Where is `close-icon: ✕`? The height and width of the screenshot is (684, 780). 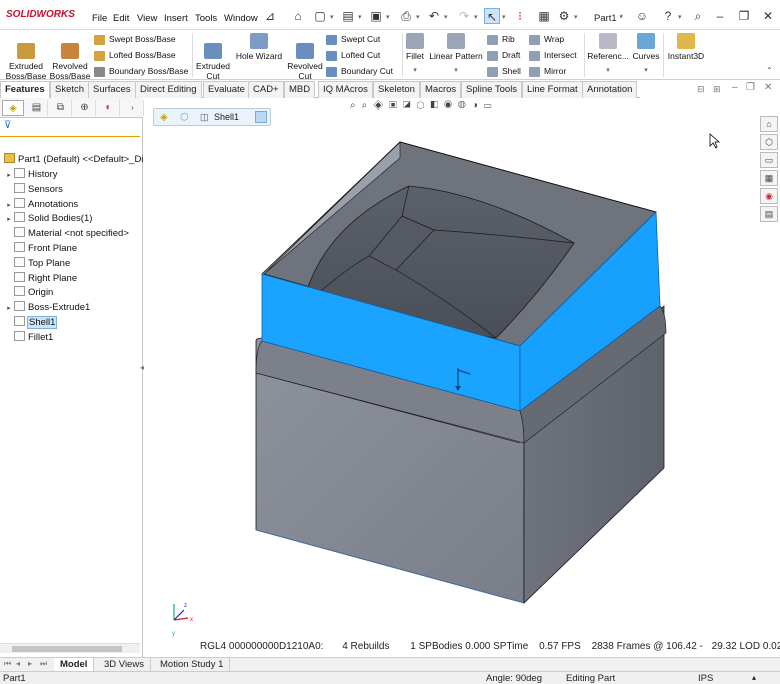
close-icon: ✕ is located at coordinates (768, 16).